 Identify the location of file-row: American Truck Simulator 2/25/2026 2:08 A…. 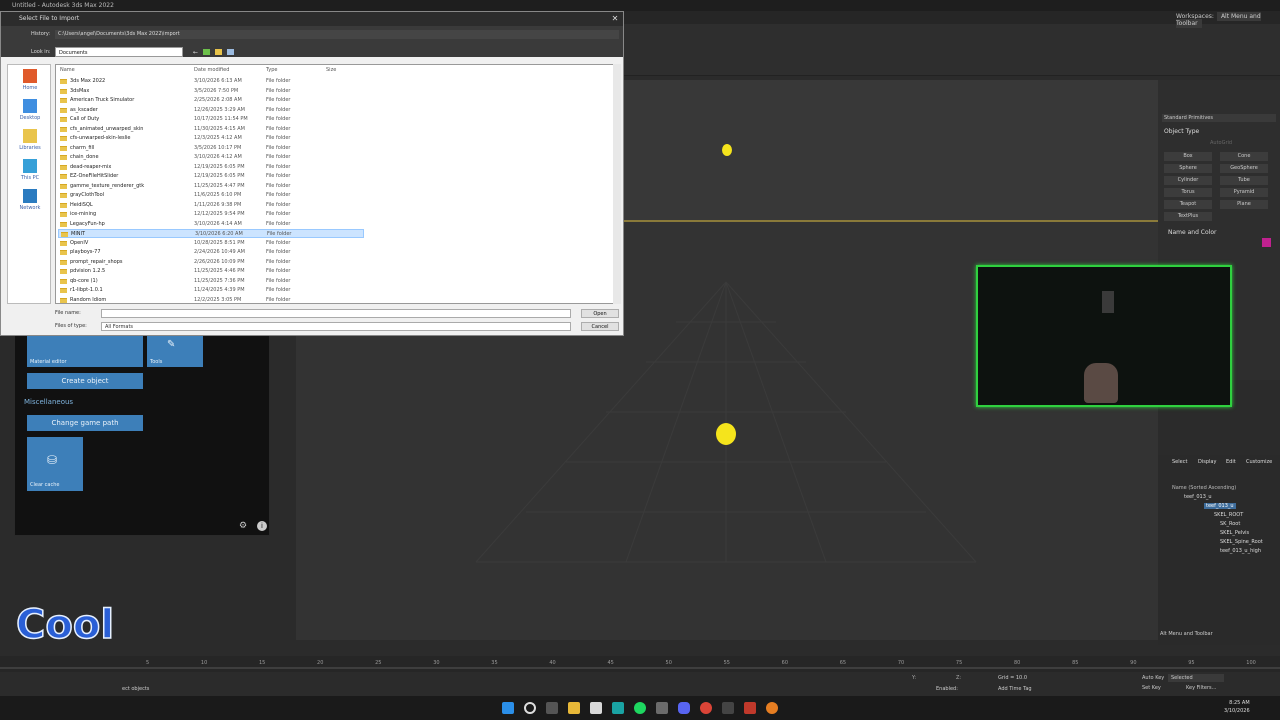
(211, 100).